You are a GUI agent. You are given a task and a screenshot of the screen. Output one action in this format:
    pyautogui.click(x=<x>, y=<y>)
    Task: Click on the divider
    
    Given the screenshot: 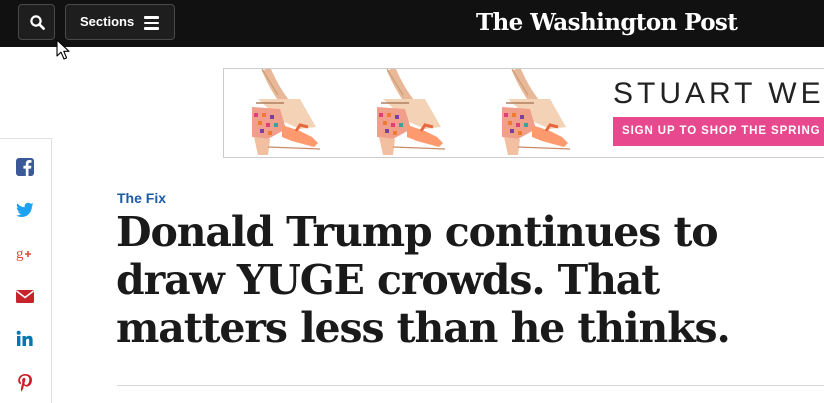 What is the action you would take?
    pyautogui.click(x=470, y=385)
    